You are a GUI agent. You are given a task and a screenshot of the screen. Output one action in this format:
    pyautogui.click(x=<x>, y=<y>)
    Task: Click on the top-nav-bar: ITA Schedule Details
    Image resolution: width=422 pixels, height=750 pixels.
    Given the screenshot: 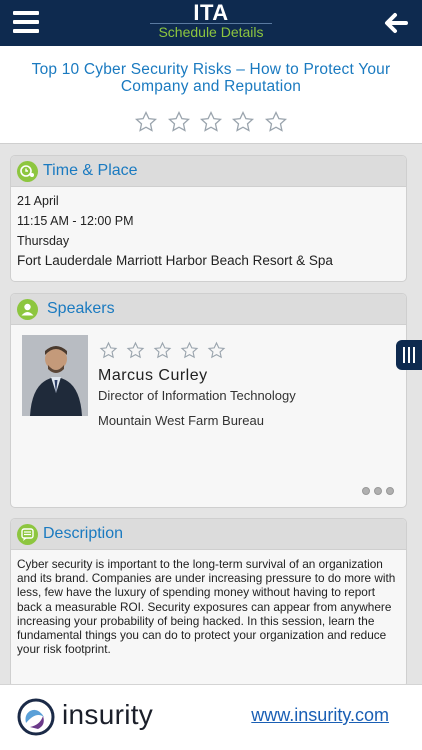 What is the action you would take?
    pyautogui.click(x=211, y=23)
    